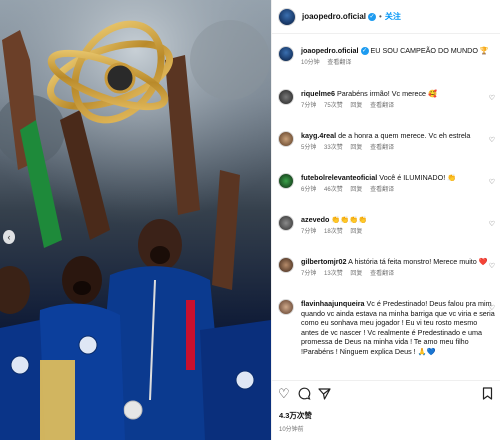  I want to click on username: joaopedro.oficial, so click(334, 16).